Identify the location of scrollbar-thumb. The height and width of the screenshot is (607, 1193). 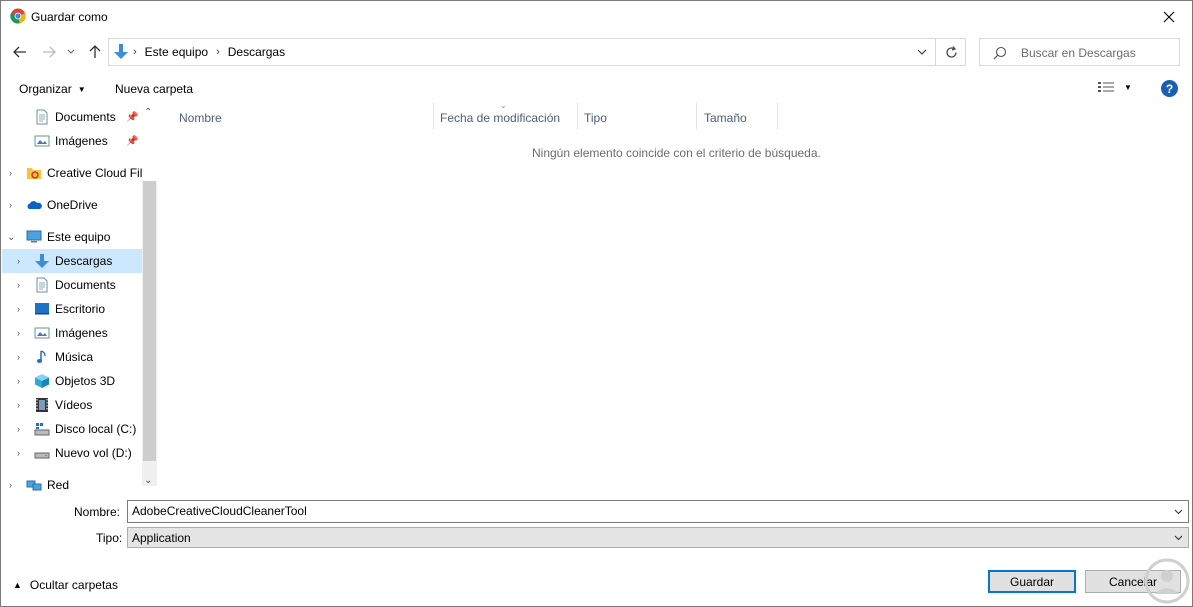
(149, 321).